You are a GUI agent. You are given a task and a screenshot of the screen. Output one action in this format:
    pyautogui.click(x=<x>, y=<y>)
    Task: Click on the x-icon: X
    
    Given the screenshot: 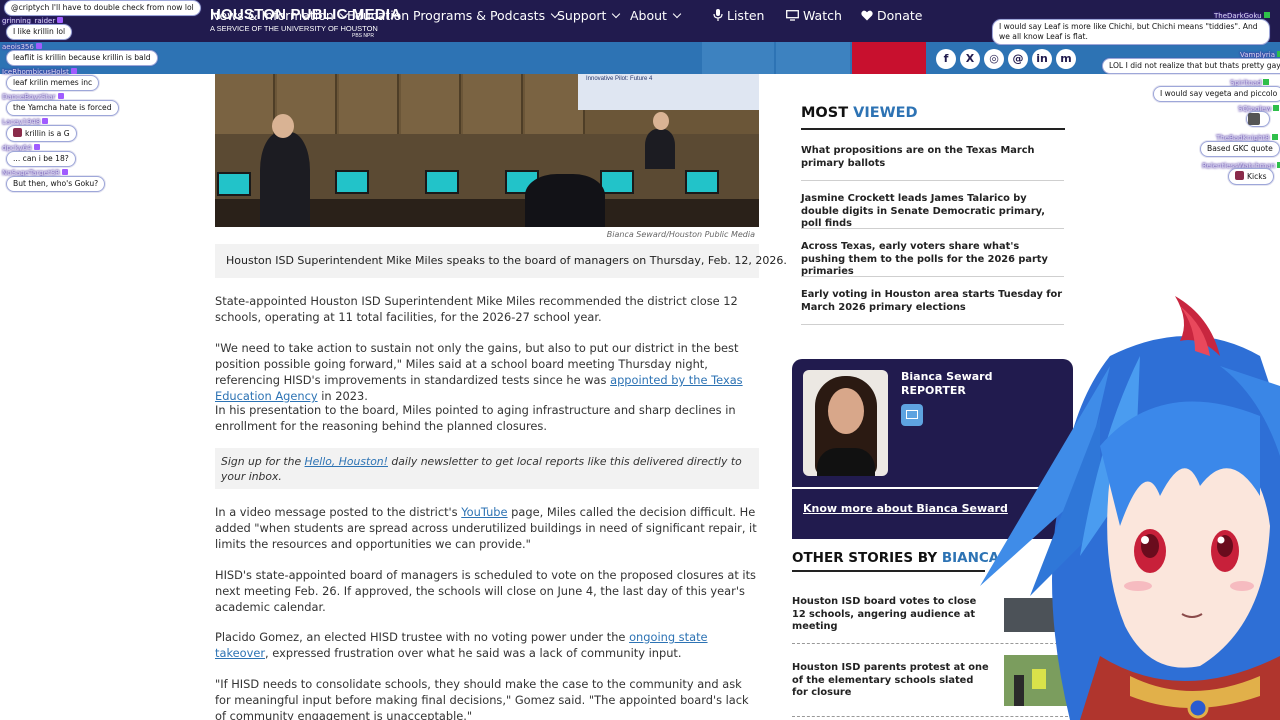 What is the action you would take?
    pyautogui.click(x=970, y=59)
    